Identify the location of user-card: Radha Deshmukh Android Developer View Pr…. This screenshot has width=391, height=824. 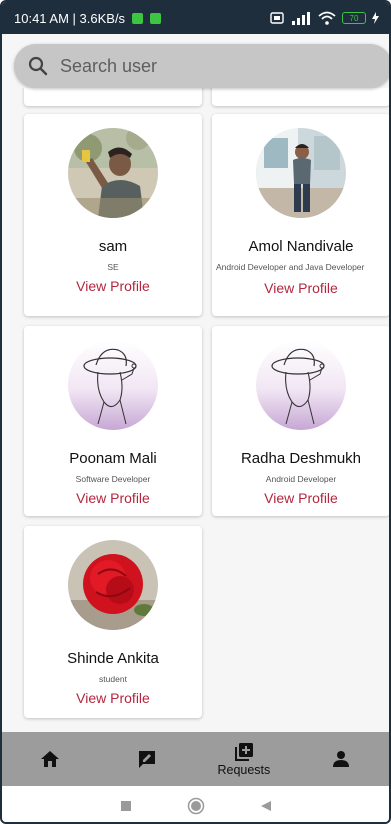
(300, 421).